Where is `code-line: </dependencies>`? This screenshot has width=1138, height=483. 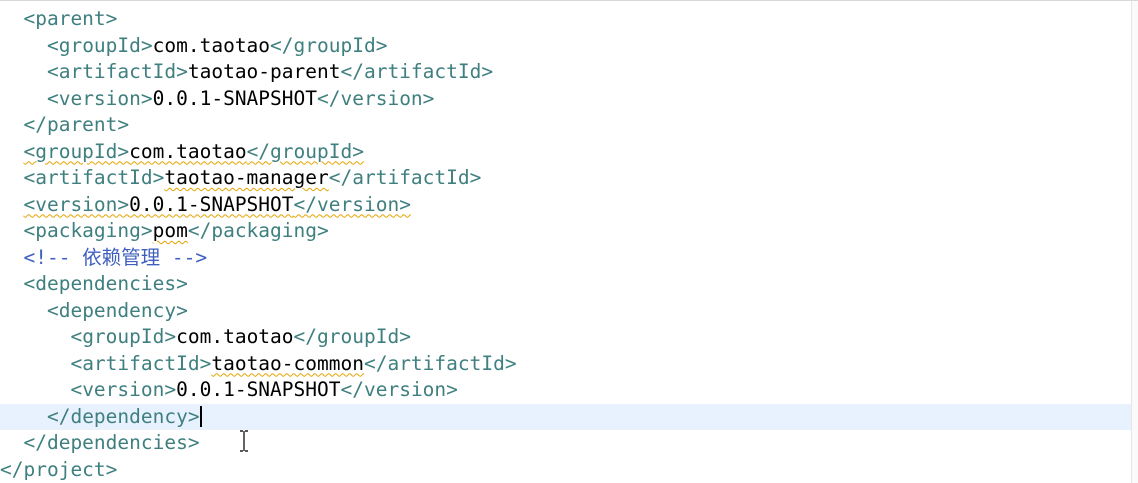 code-line: </dependencies> is located at coordinates (566, 443).